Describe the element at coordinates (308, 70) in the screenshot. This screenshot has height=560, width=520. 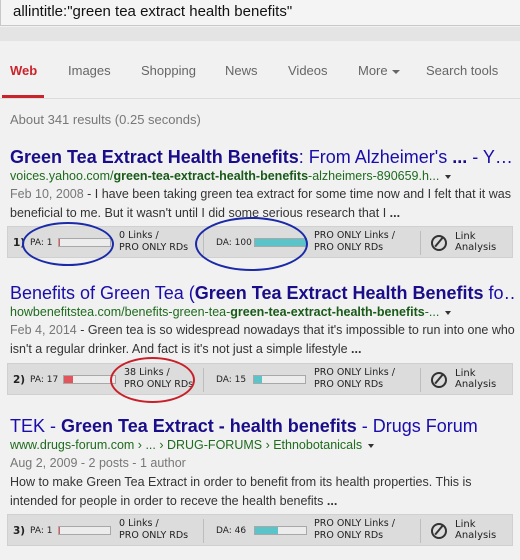
I see `tab-videos: Videos` at that location.